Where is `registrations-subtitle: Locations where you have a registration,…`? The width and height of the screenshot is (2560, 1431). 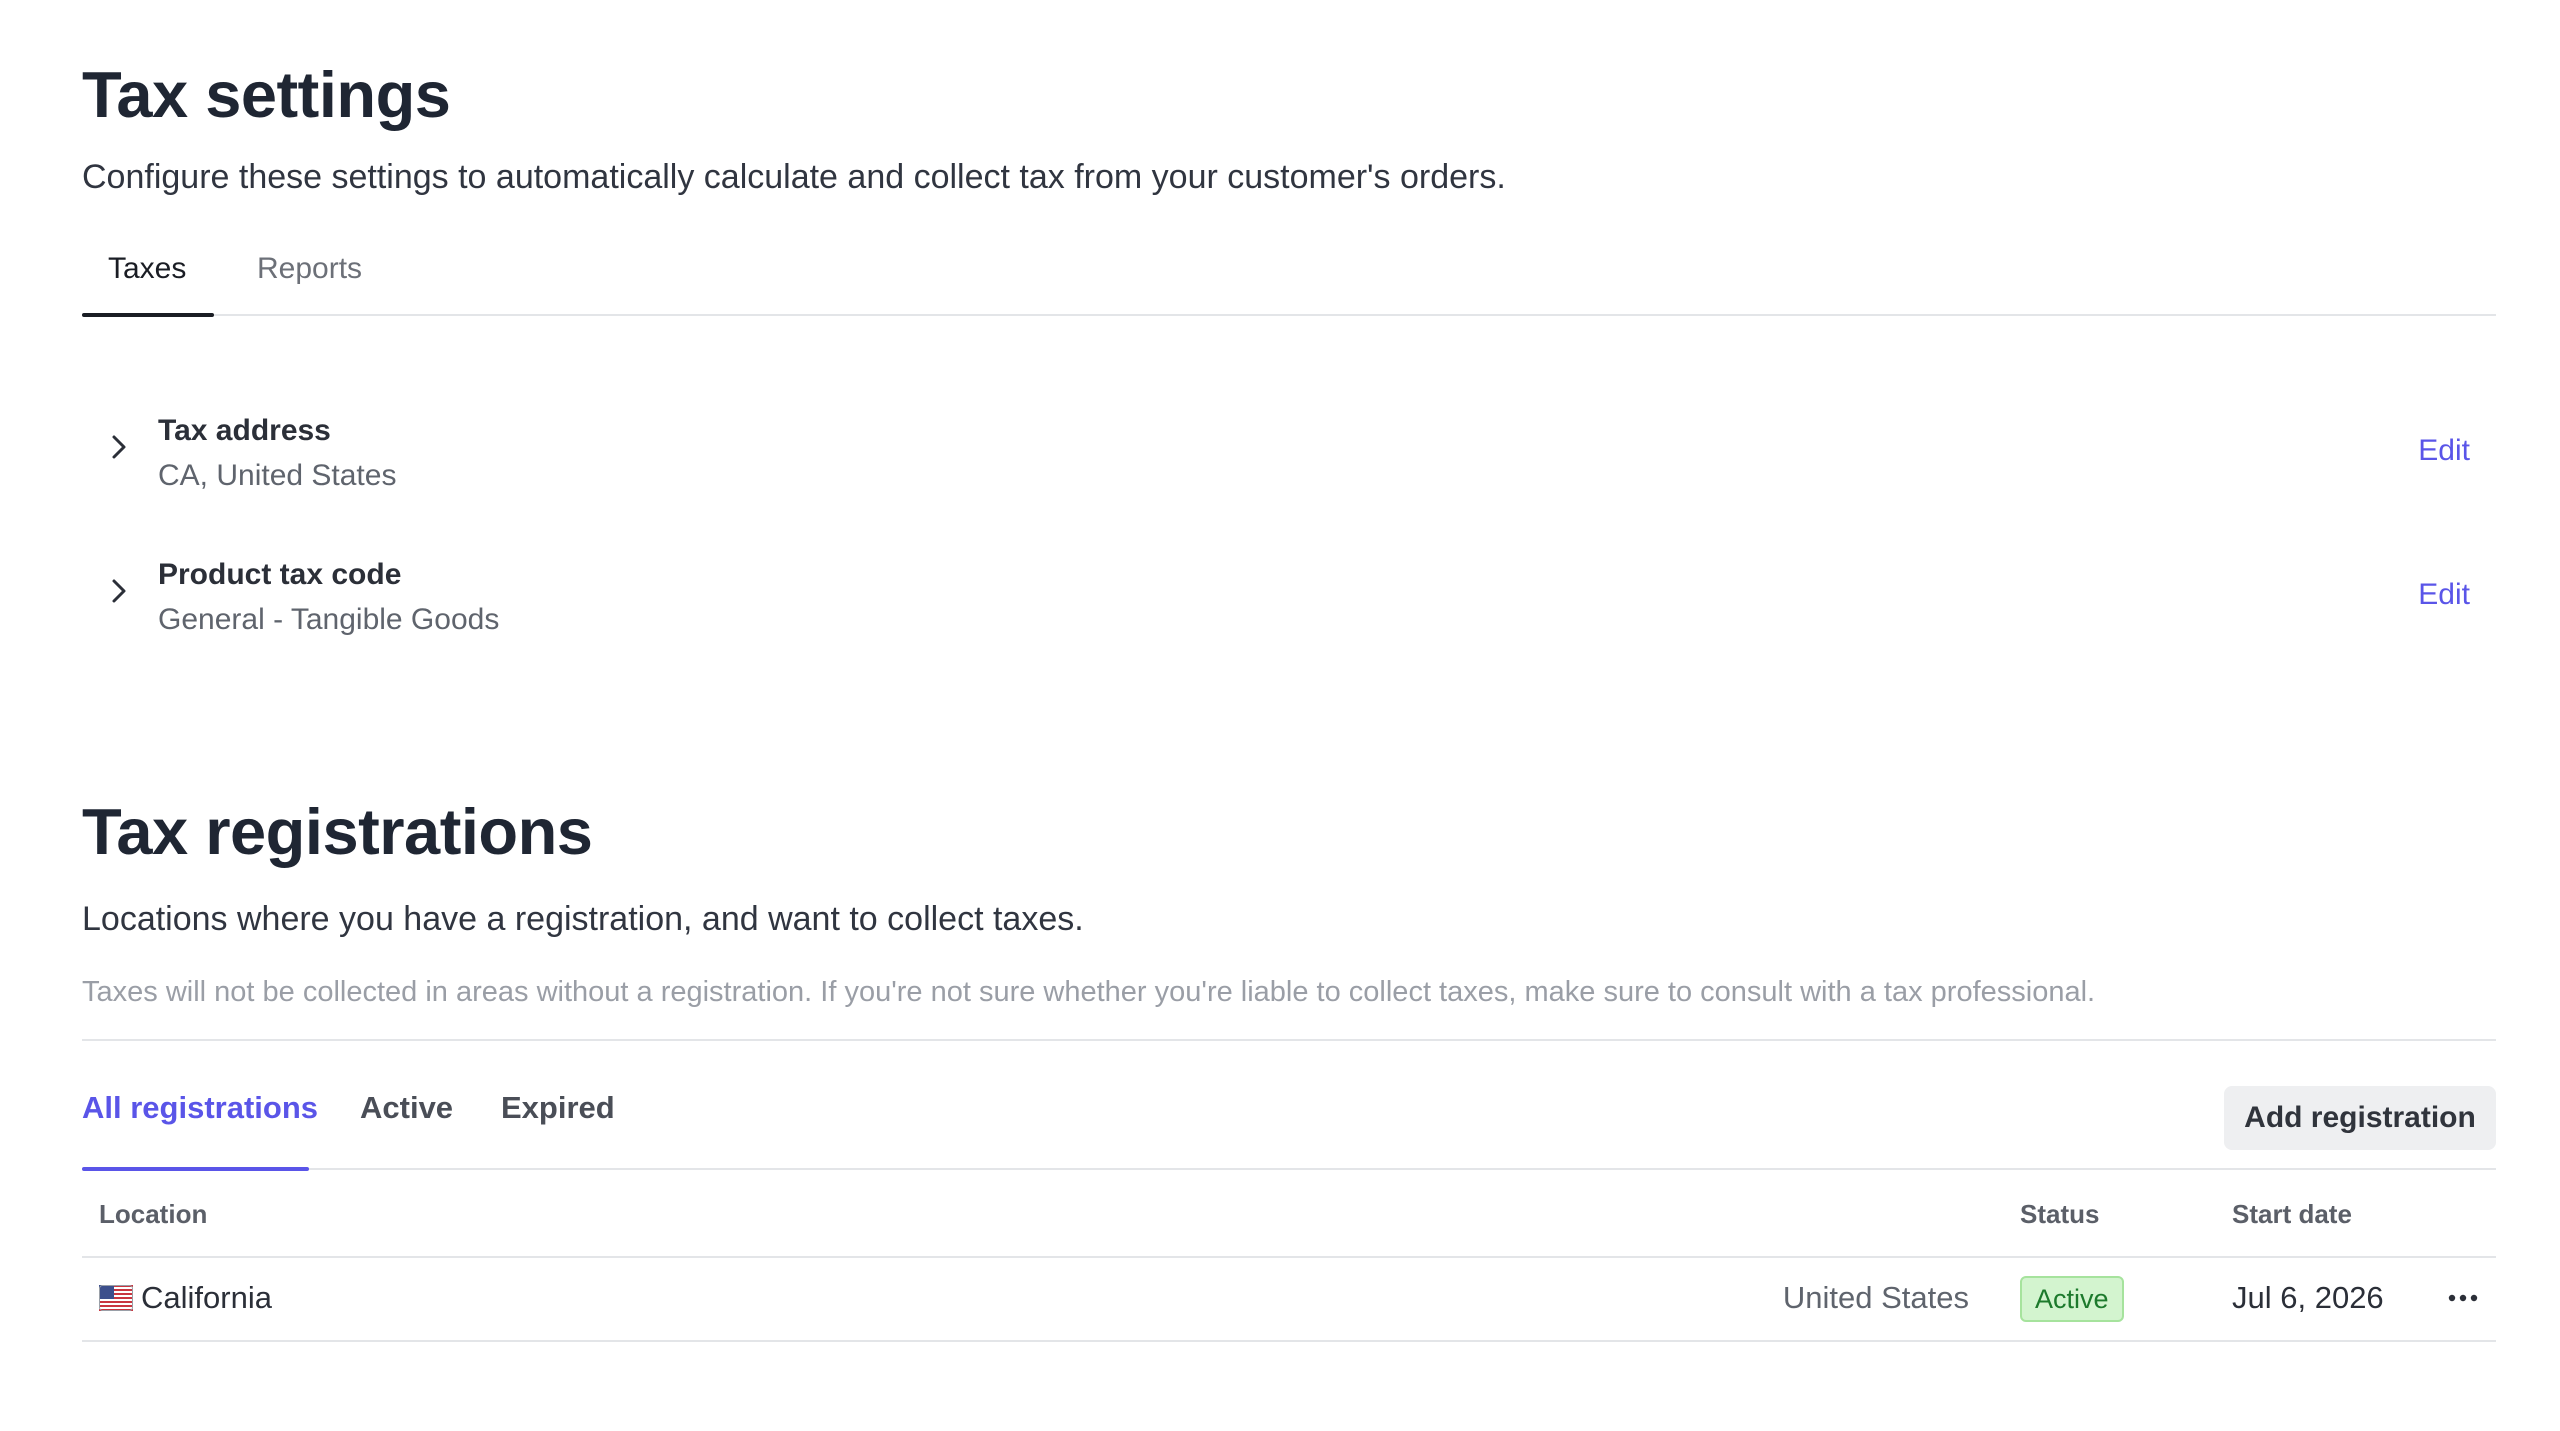 registrations-subtitle: Locations where you have a registration,… is located at coordinates (583, 919).